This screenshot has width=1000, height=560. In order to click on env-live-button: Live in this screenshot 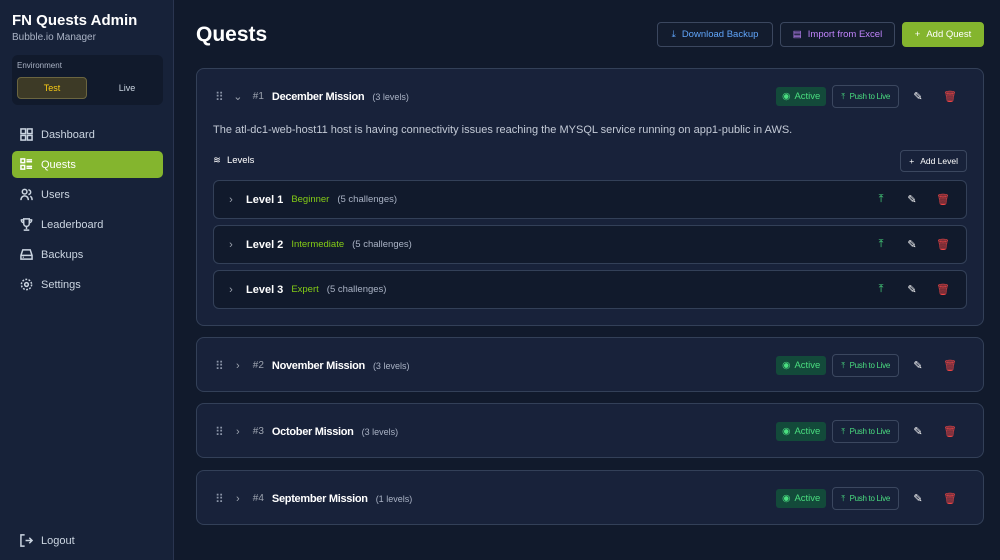, I will do `click(127, 88)`.